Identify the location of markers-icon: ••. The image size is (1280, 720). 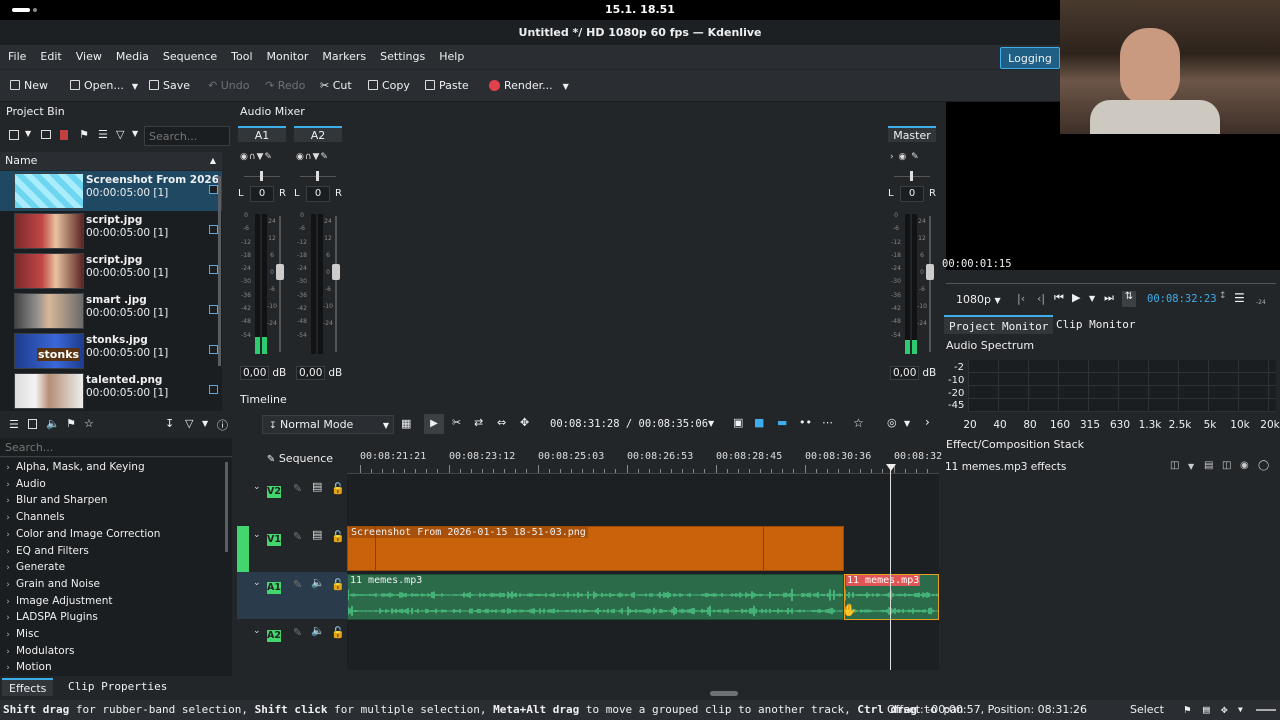
(805, 422).